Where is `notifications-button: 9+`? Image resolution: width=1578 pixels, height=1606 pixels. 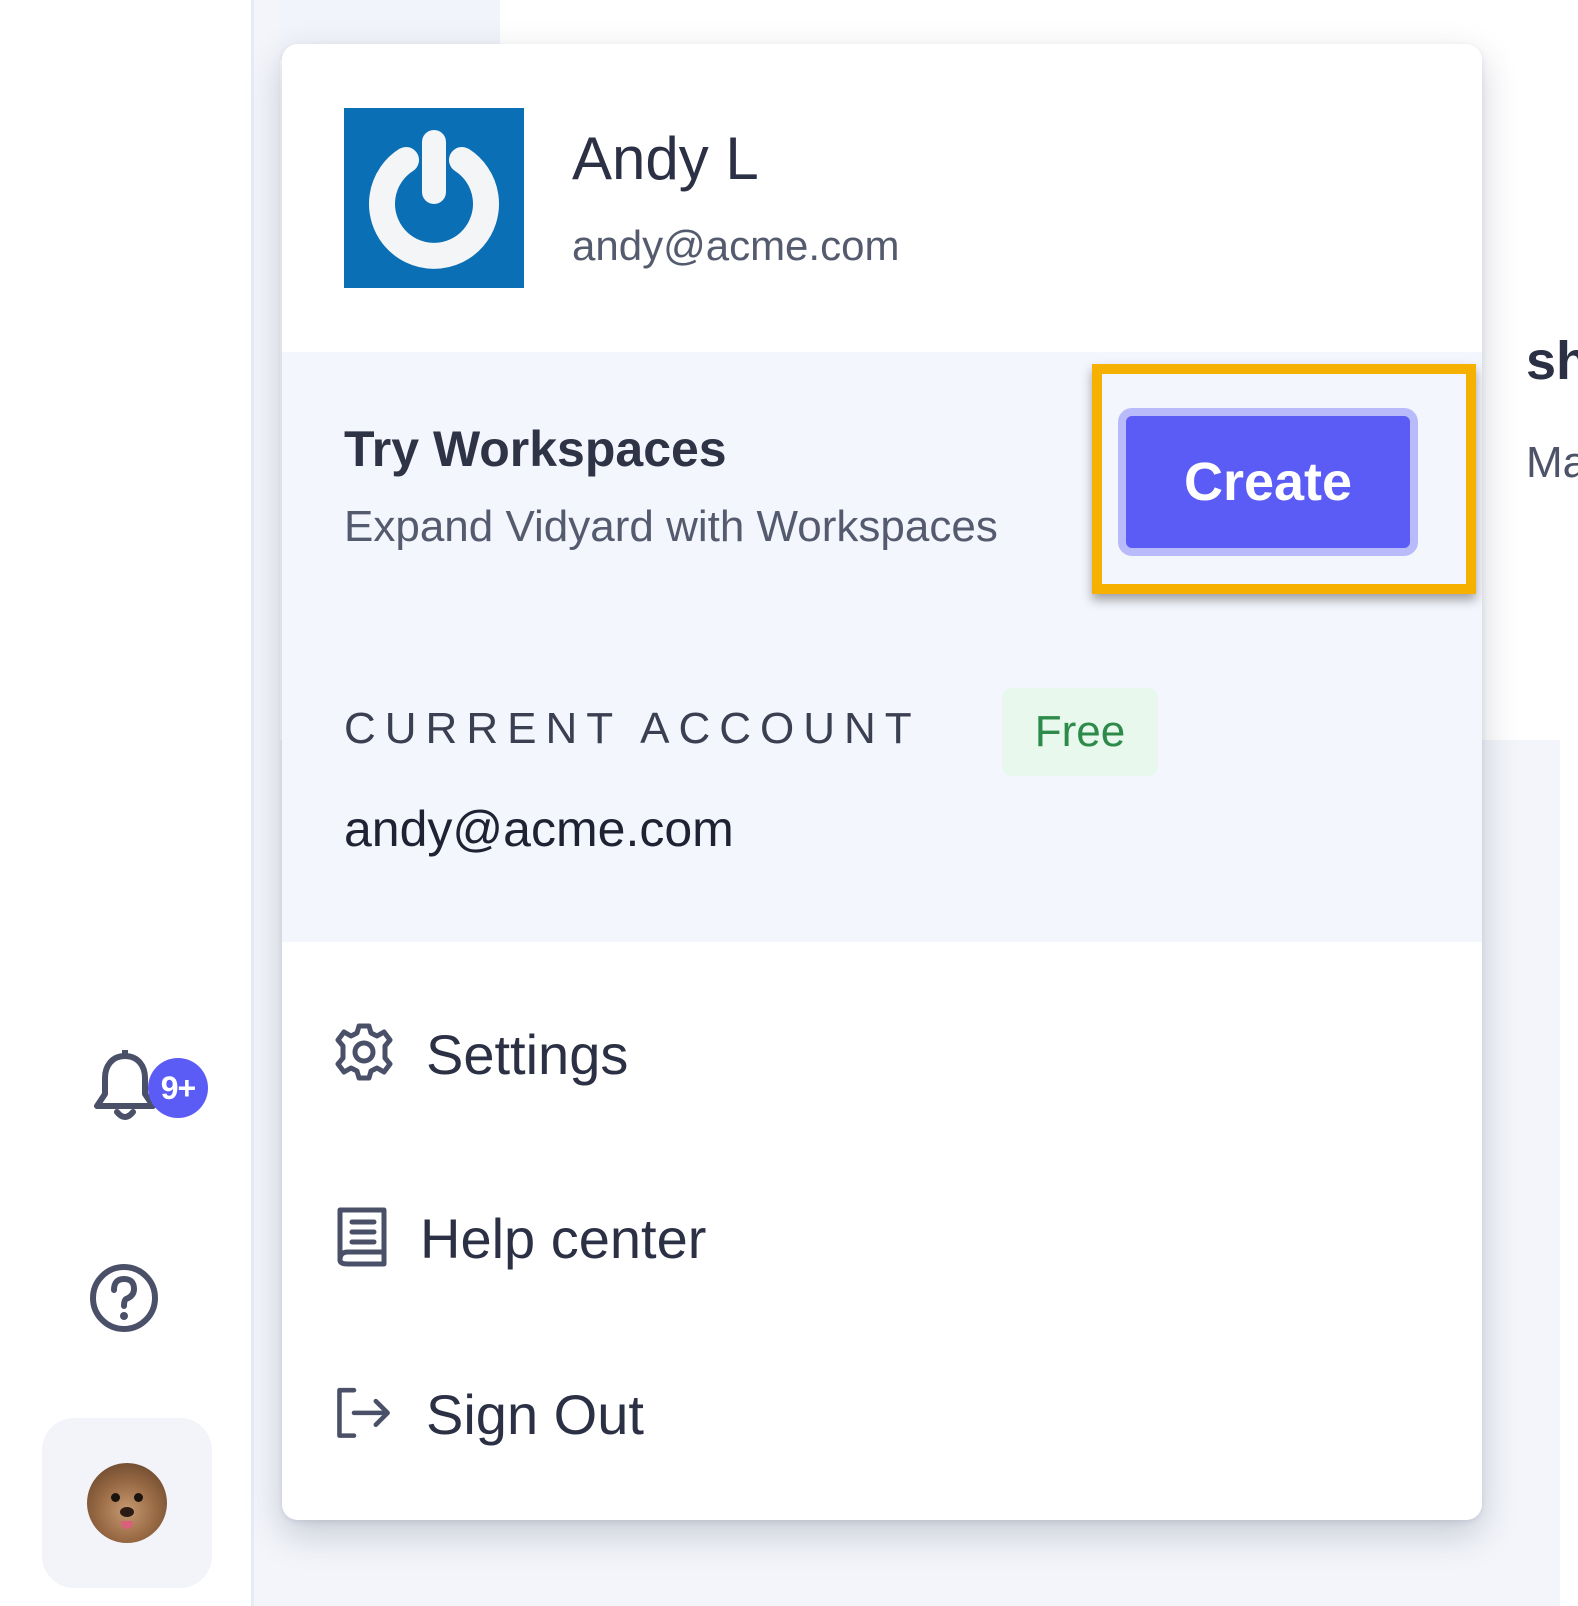
notifications-button: 9+ is located at coordinates (150, 1088).